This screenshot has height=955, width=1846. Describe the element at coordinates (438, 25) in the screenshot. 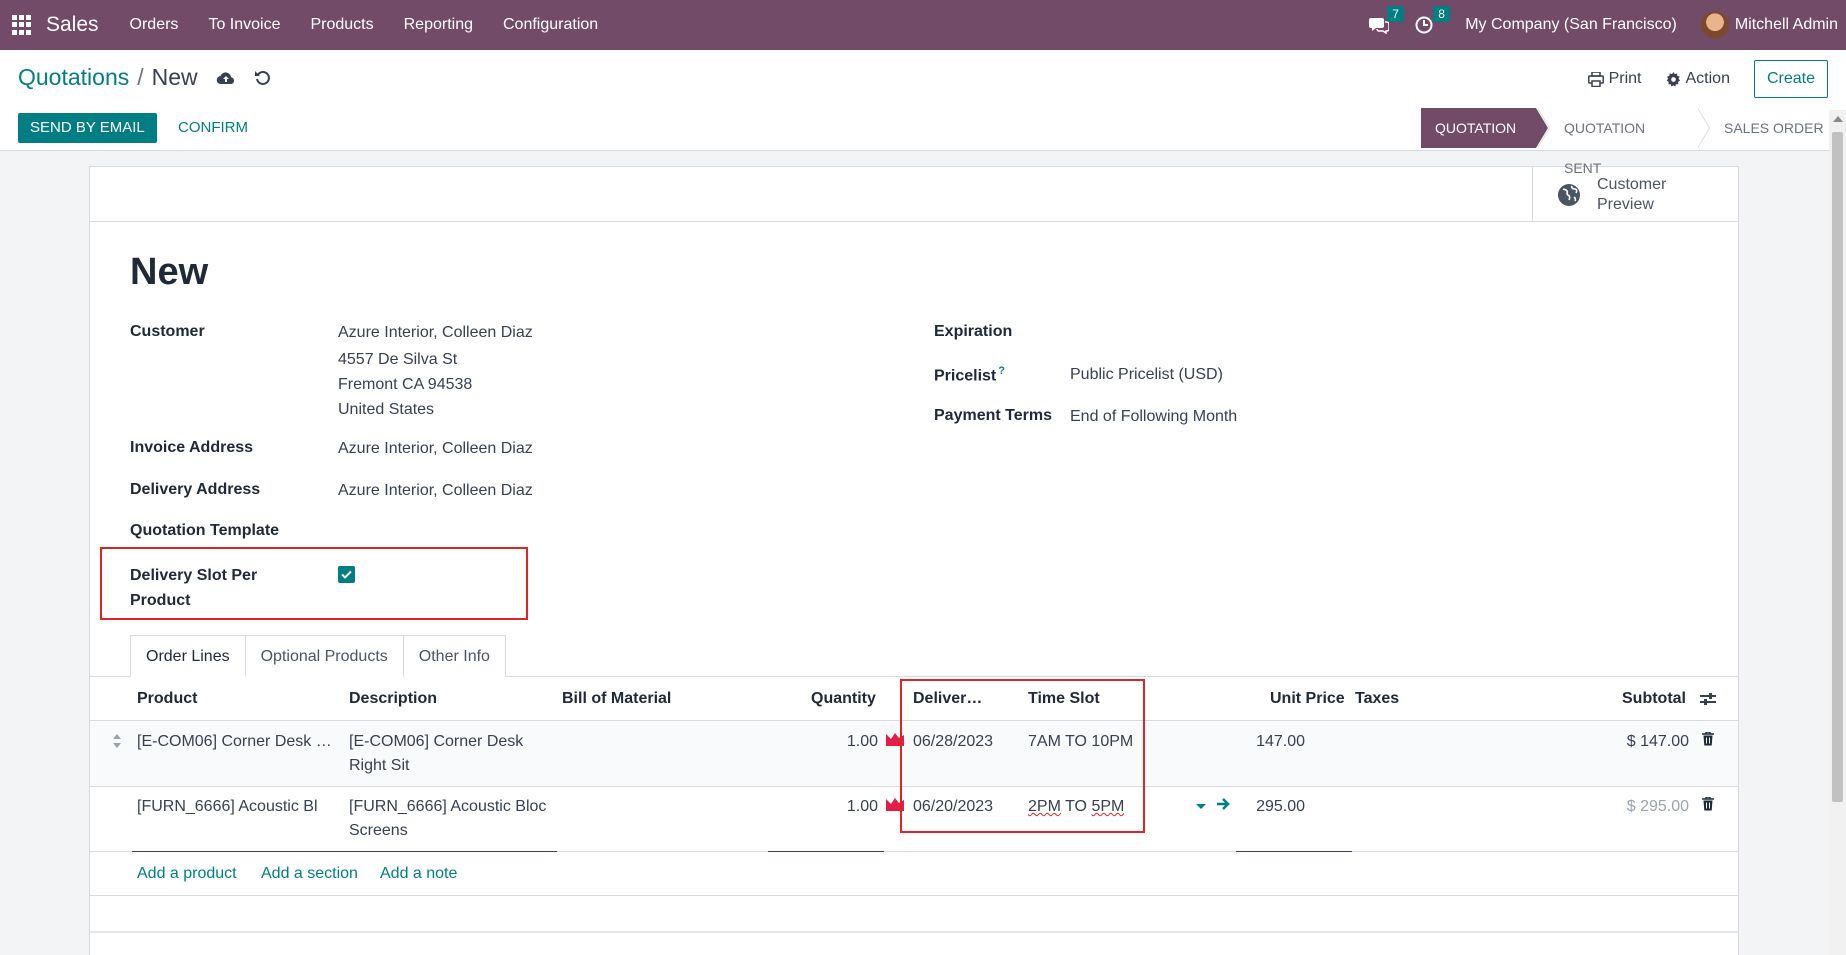

I see `menu-reporting: Reporting` at that location.